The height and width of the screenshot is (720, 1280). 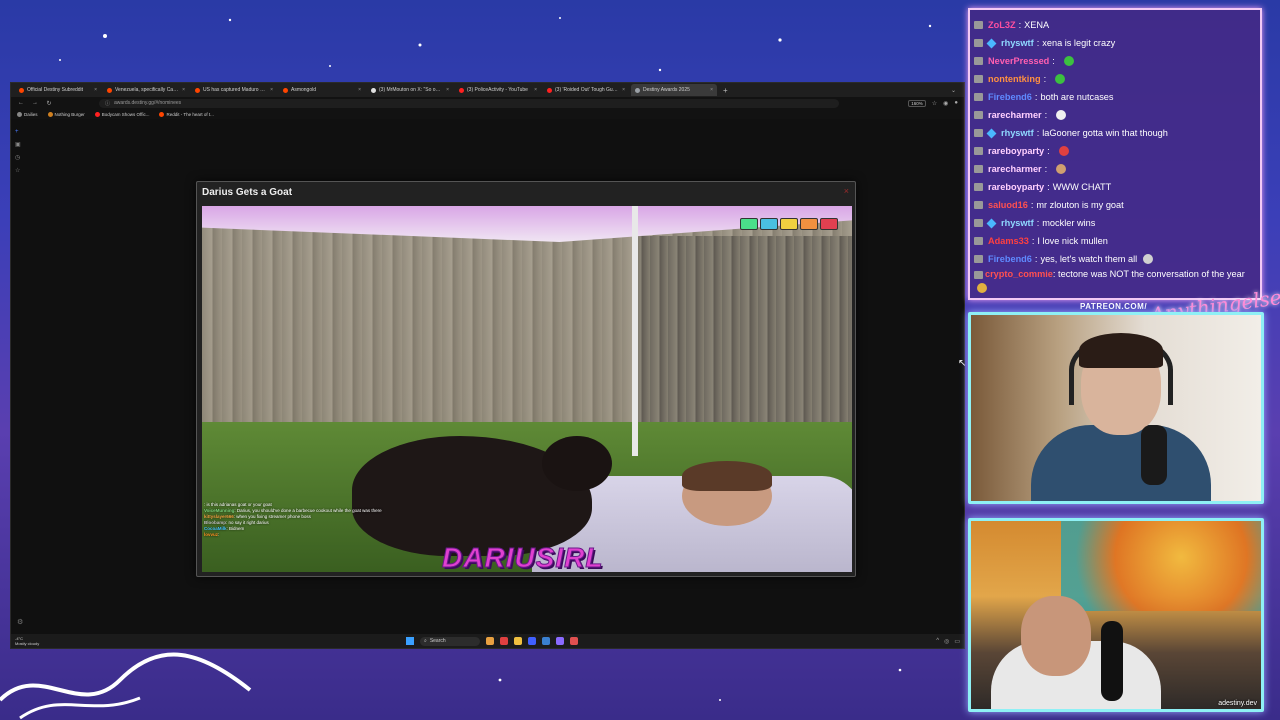 I want to click on browser-tab: (3) 'Roided Out' Tough Guy Fa ×, so click(x=586, y=90).